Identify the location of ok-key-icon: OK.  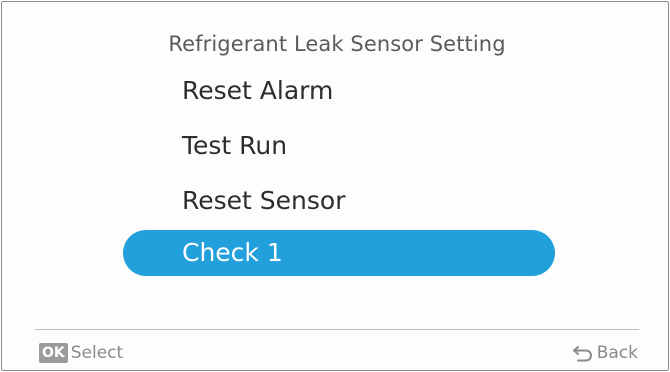
(53, 353).